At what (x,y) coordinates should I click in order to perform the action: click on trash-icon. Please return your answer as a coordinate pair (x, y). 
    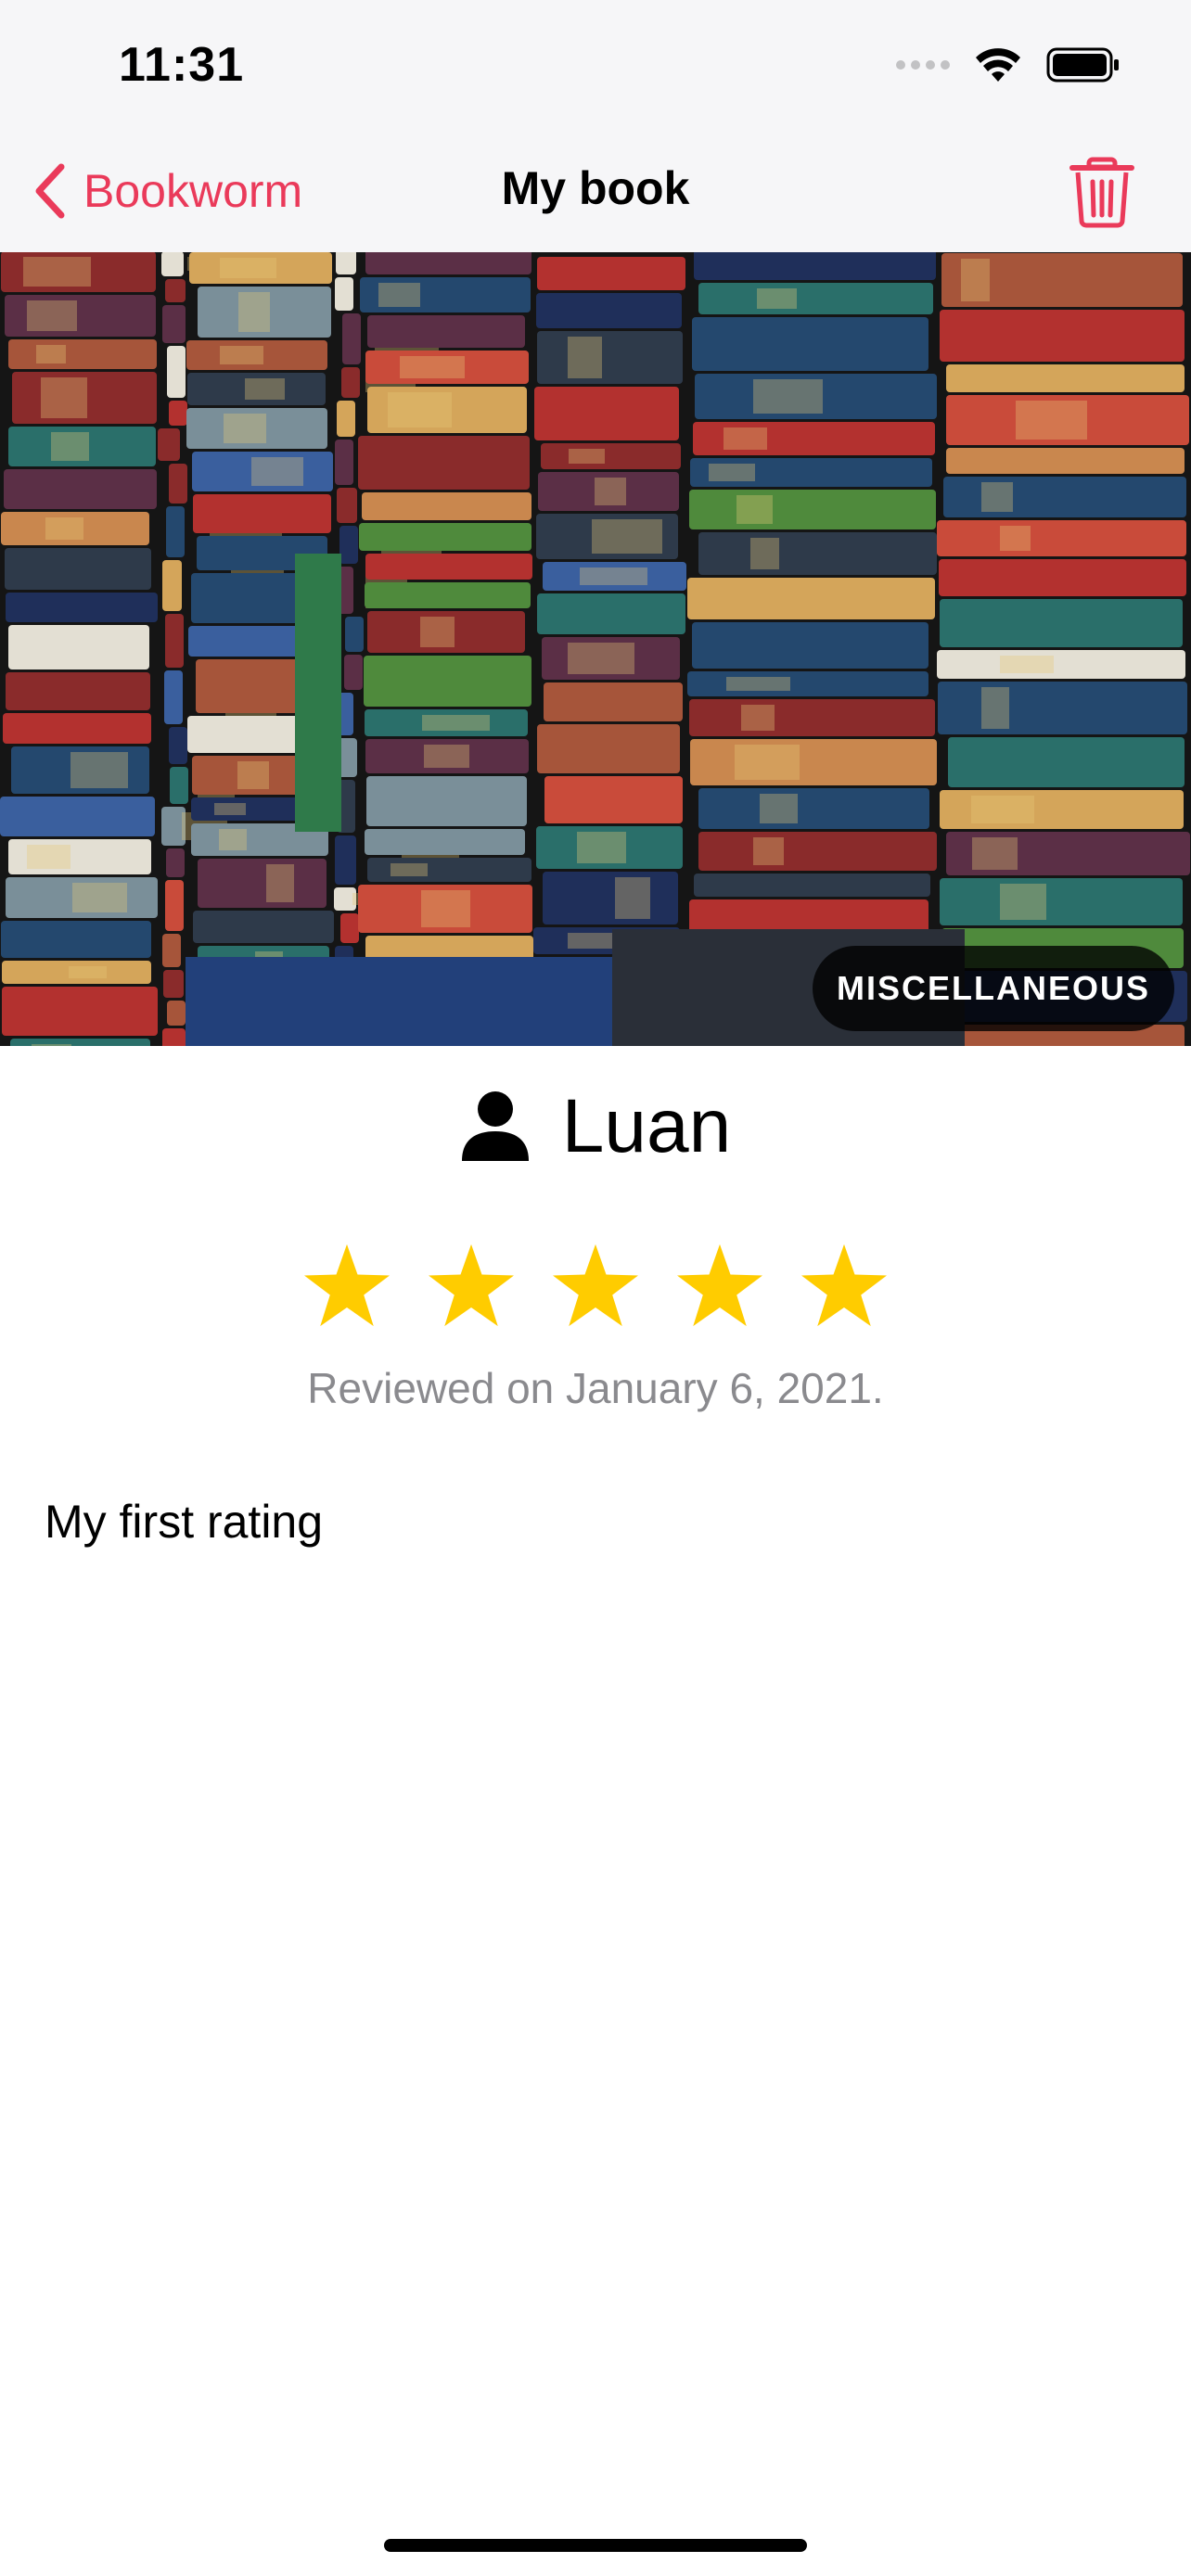
    Looking at the image, I should click on (1101, 192).